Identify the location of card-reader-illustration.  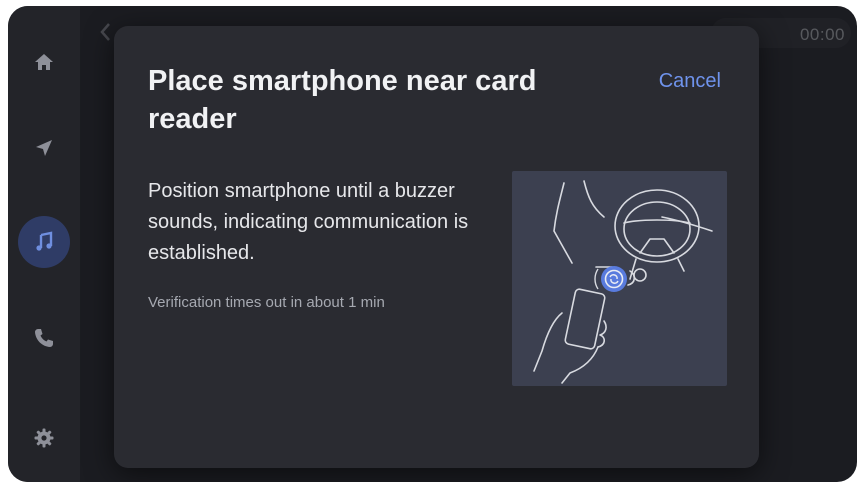
(619, 278).